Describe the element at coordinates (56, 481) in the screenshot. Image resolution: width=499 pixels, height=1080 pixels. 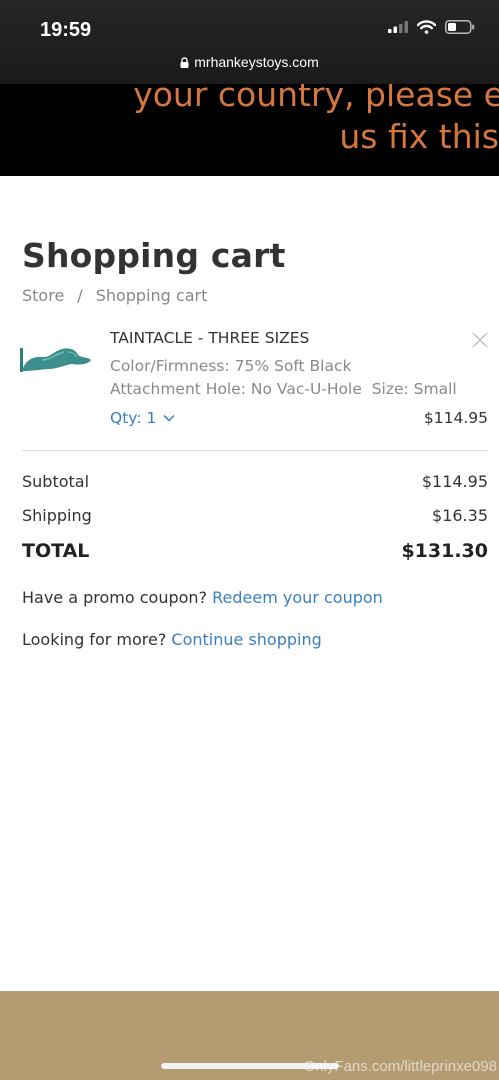
I see `subtotal-label: Subtotal` at that location.